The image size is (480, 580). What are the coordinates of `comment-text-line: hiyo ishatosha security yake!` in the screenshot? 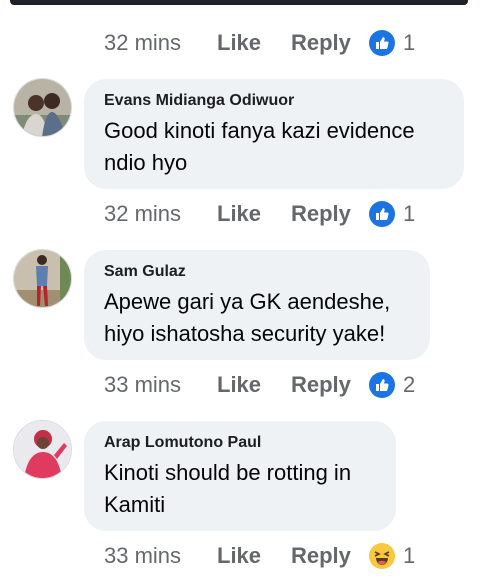 It's located at (245, 333).